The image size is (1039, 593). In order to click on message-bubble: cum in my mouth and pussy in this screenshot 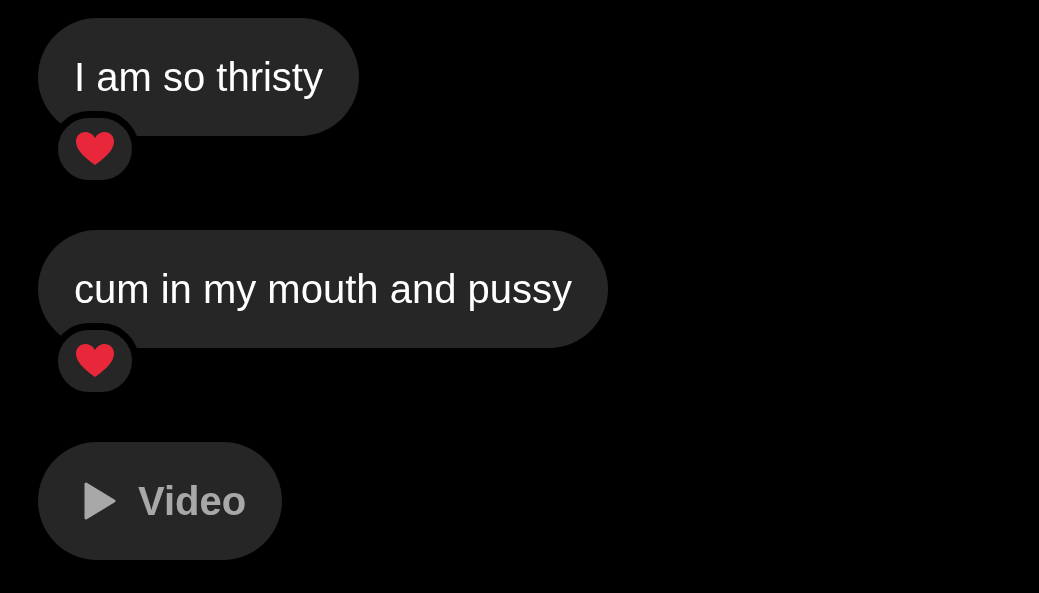, I will do `click(323, 289)`.